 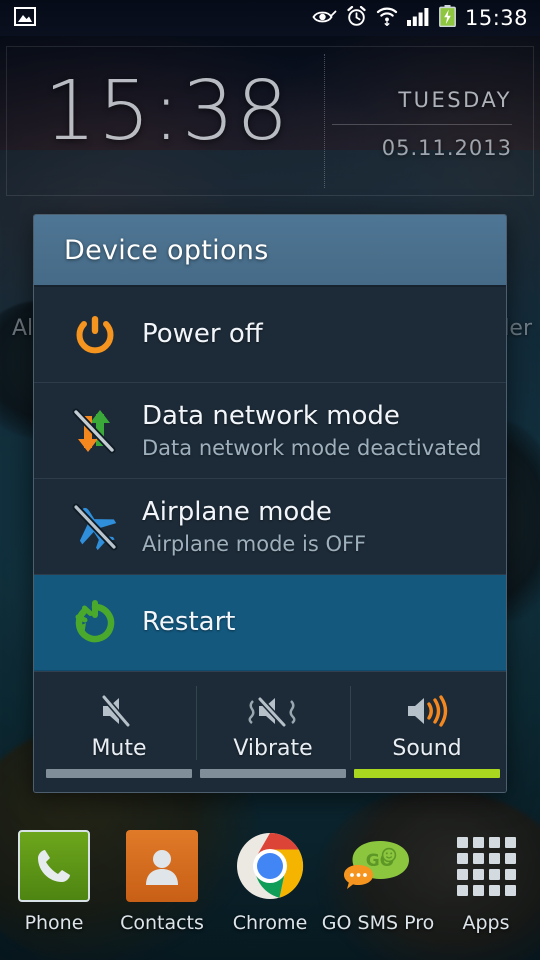 What do you see at coordinates (455, 100) in the screenshot?
I see `clock-widget-weekday: TUESDAY` at bounding box center [455, 100].